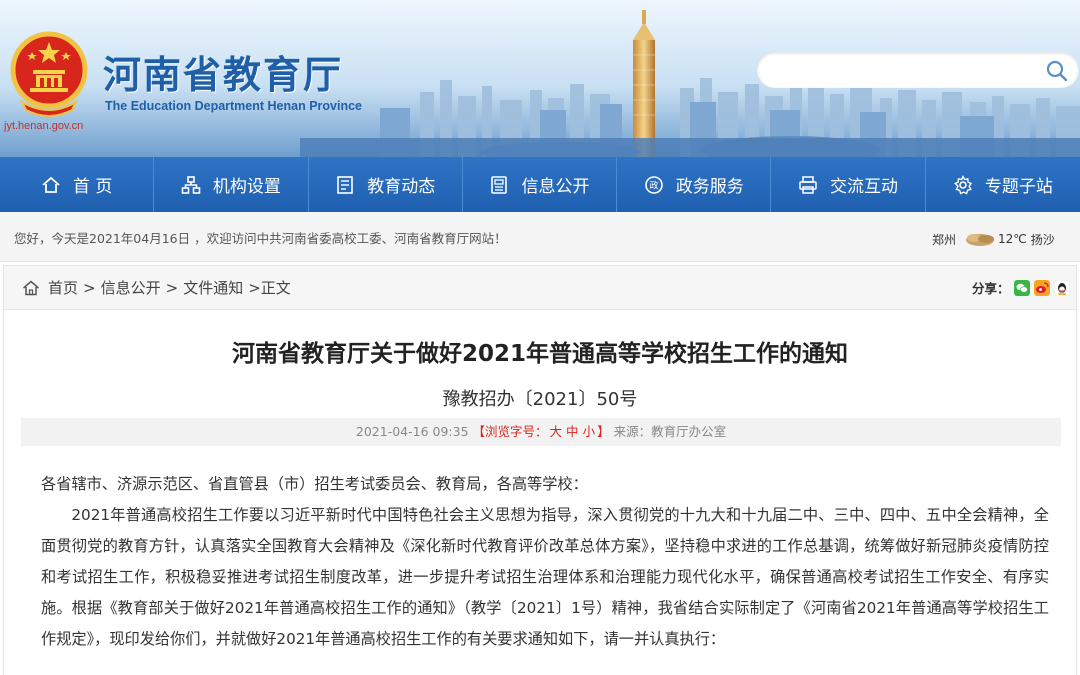 The height and width of the screenshot is (675, 1080). Describe the element at coordinates (412, 431) in the screenshot. I see `publish-date: 2021-04-16 09:35` at that location.